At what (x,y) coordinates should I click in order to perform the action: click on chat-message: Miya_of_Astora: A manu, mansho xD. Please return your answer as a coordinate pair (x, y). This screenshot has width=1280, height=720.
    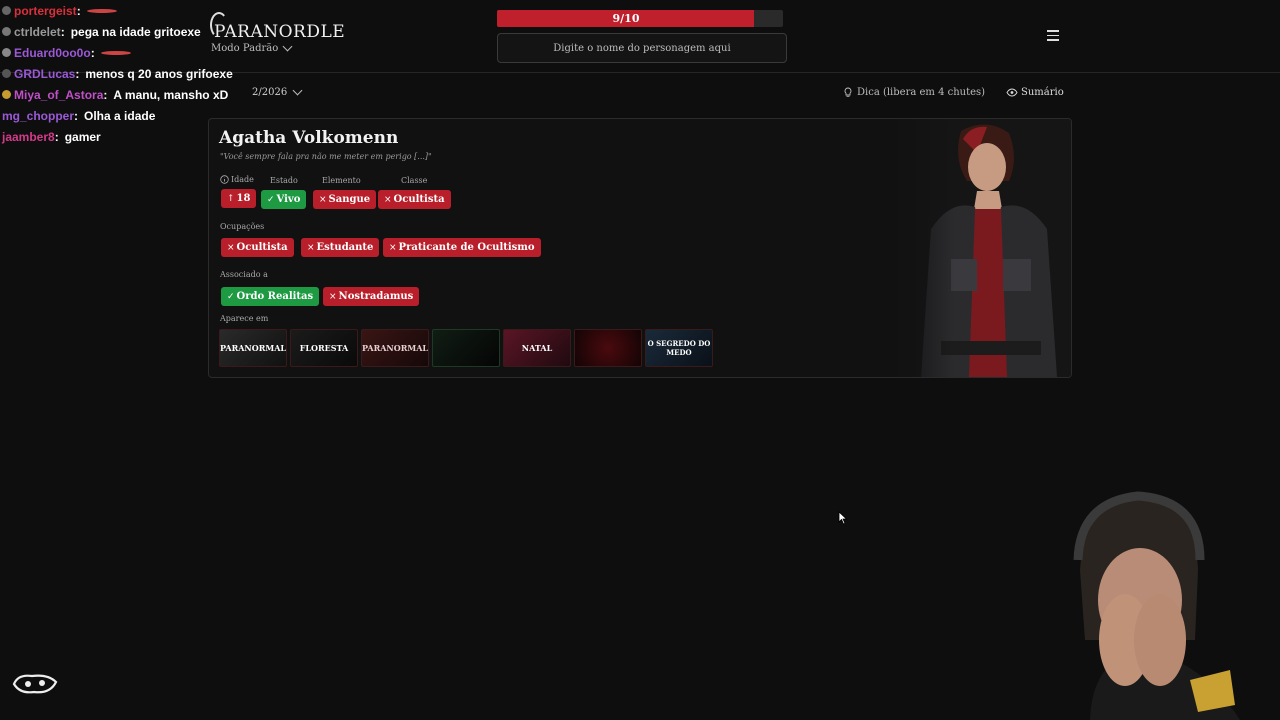
    Looking at the image, I should click on (117, 94).